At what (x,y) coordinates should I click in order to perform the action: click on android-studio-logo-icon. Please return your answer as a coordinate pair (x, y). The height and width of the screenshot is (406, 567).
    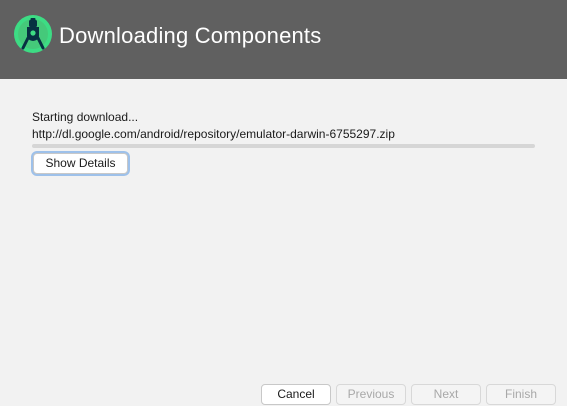
    Looking at the image, I should click on (33, 34).